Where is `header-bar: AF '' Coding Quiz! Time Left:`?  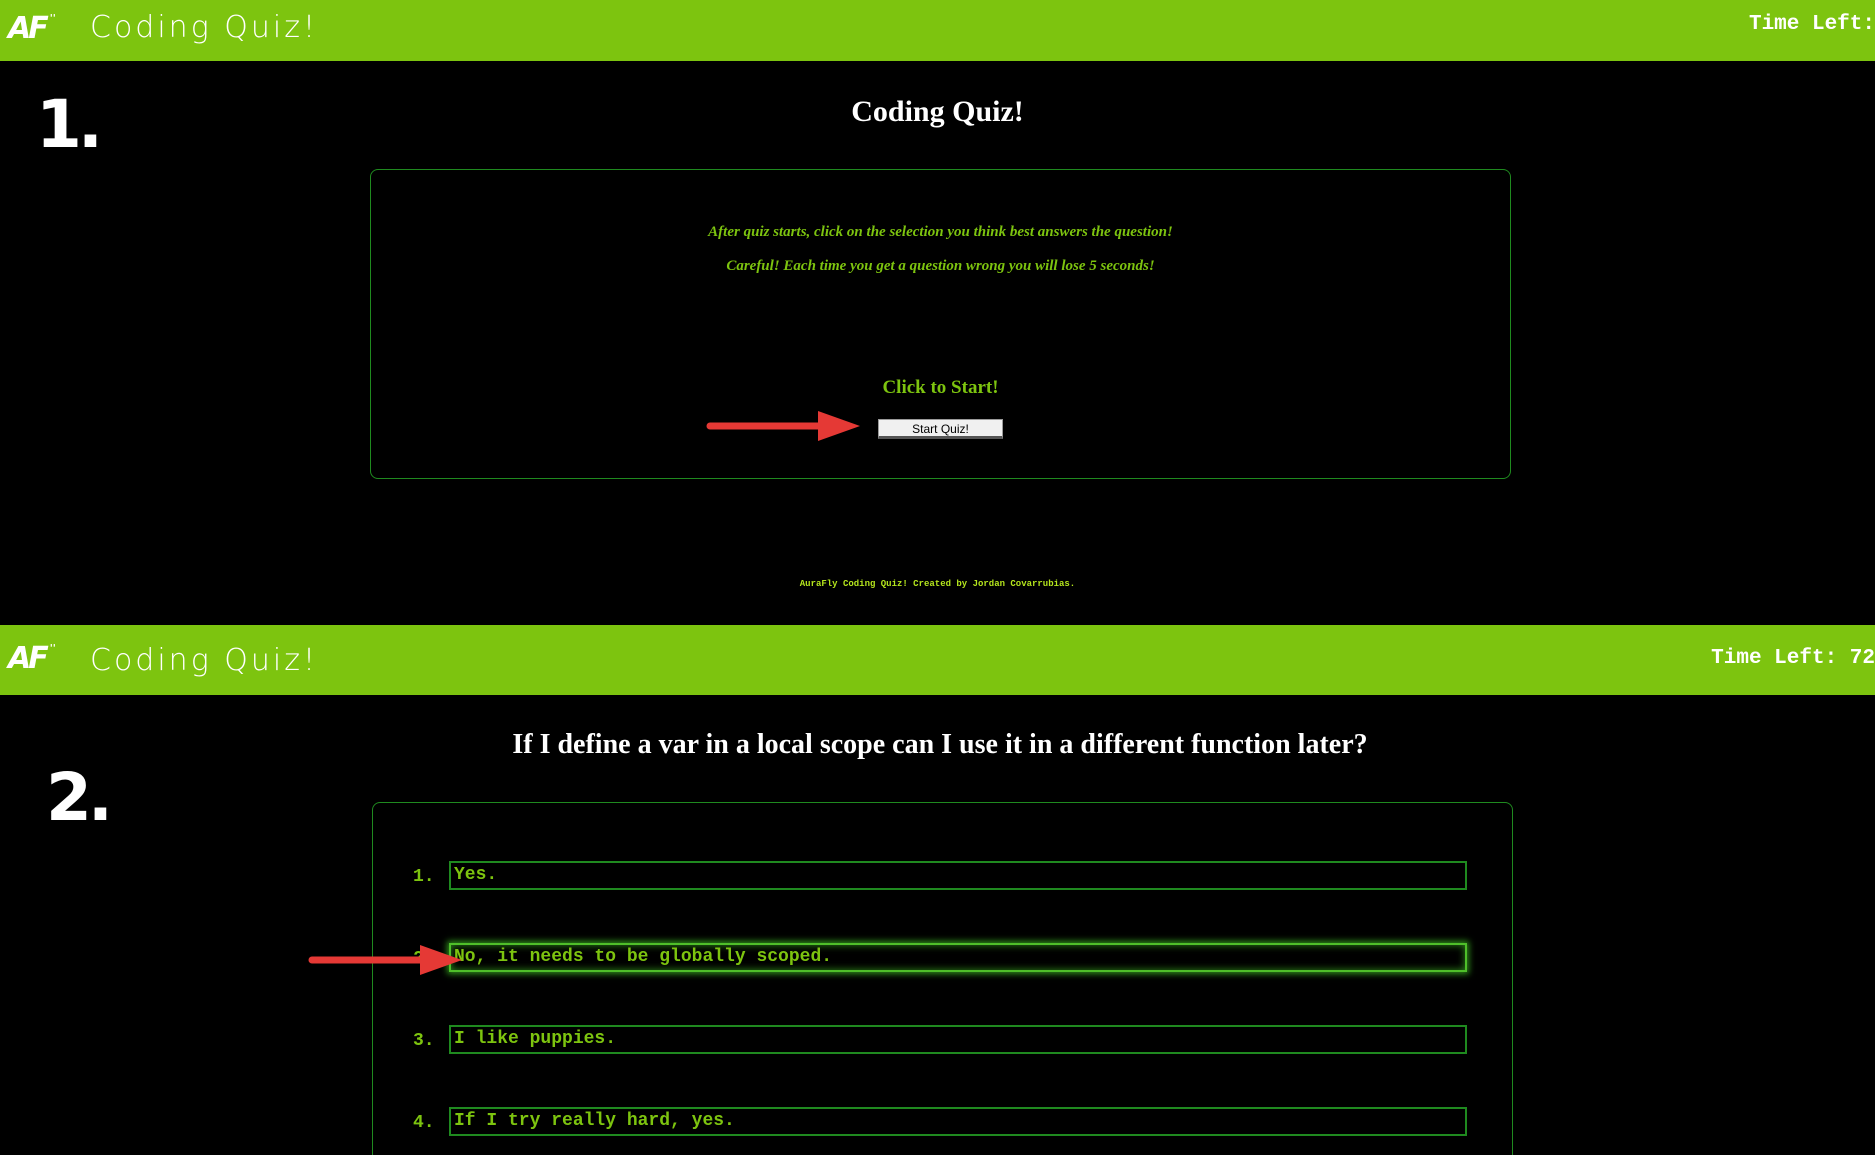 header-bar: AF '' Coding Quiz! Time Left: is located at coordinates (937, 30).